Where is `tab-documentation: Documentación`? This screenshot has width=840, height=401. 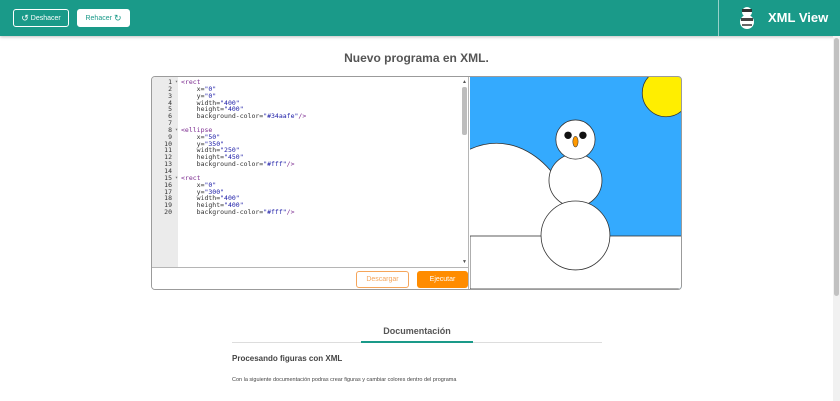 tab-documentation: Documentación is located at coordinates (417, 331).